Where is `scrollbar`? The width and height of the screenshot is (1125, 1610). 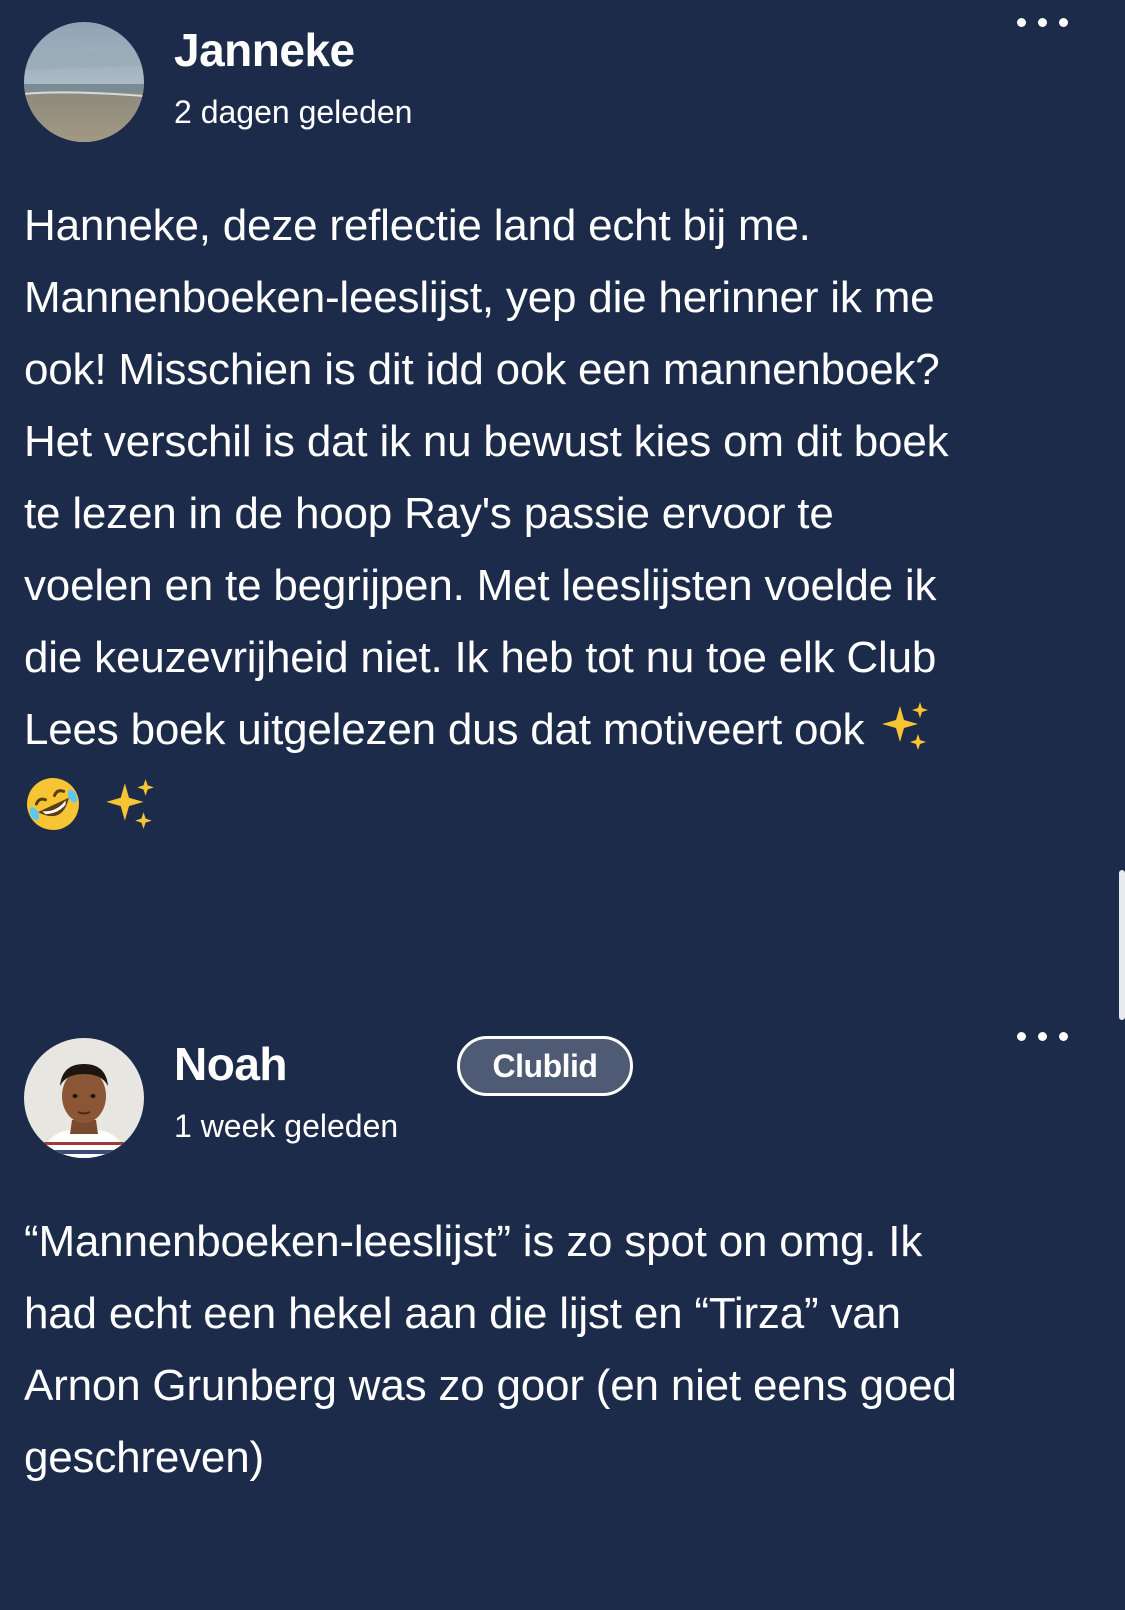
scrollbar is located at coordinates (1122, 945).